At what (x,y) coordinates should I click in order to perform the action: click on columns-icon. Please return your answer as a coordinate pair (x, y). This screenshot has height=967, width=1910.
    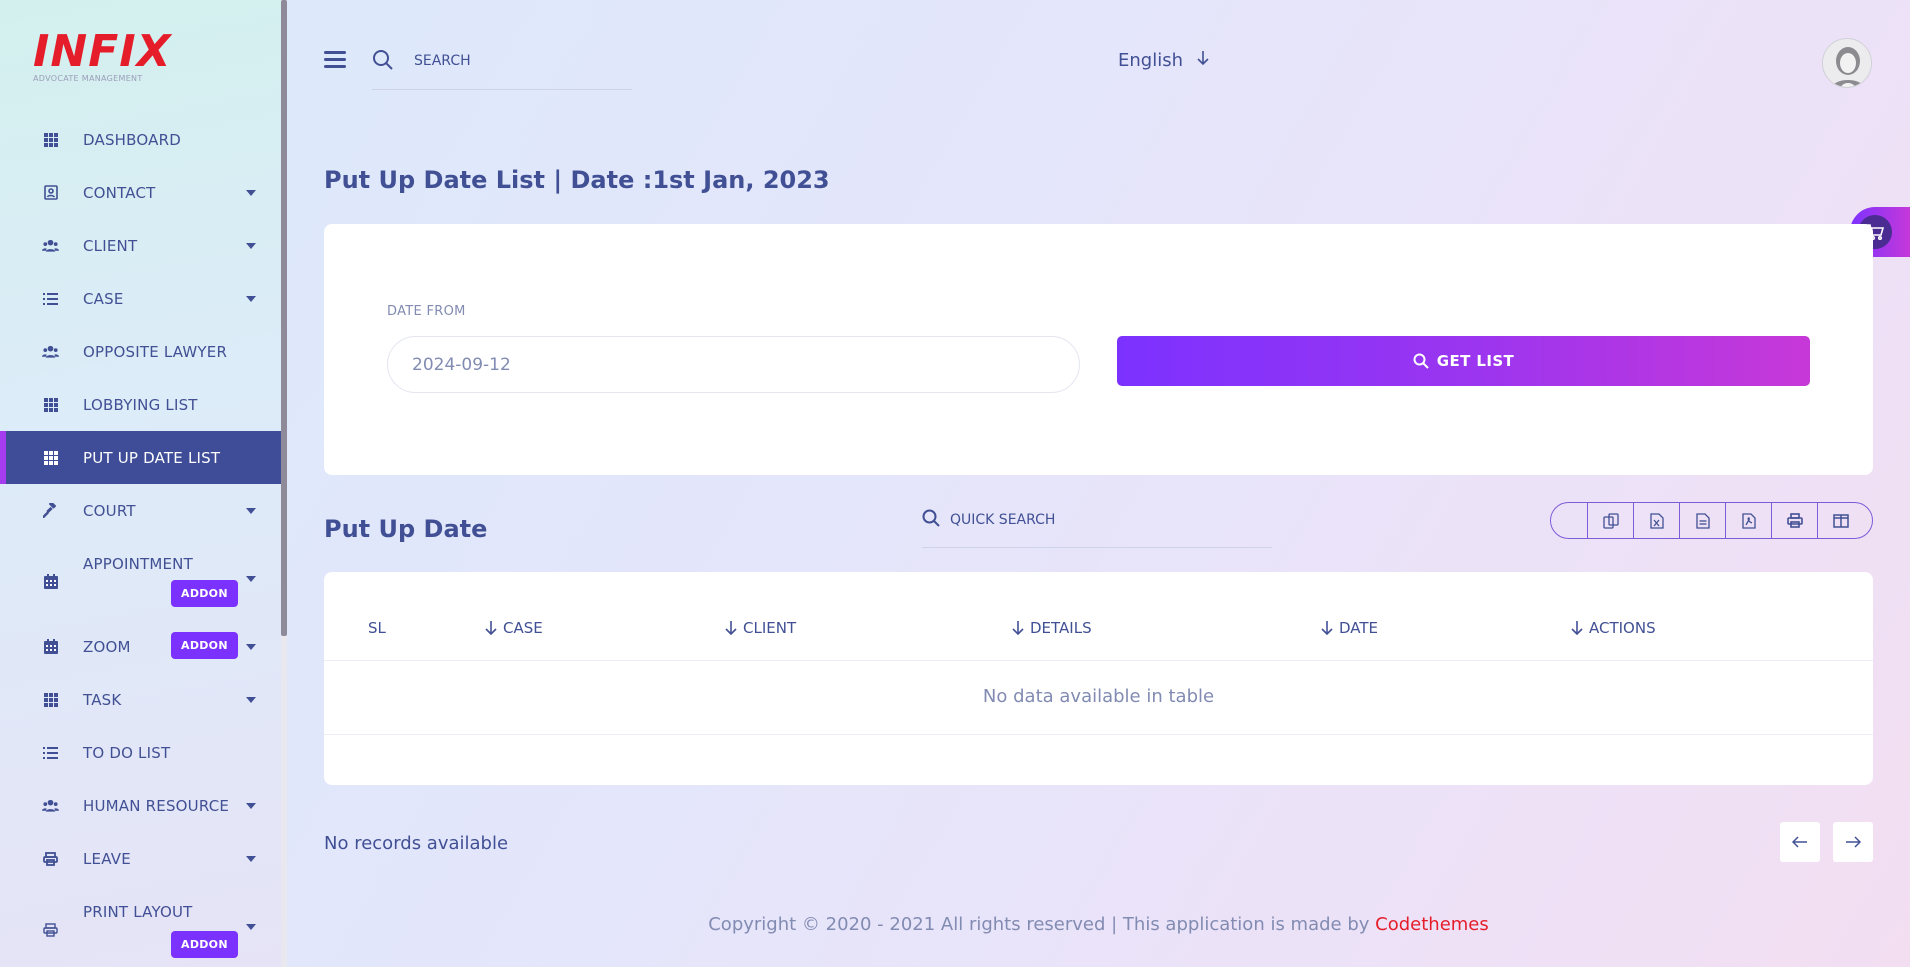
    Looking at the image, I should click on (1840, 520).